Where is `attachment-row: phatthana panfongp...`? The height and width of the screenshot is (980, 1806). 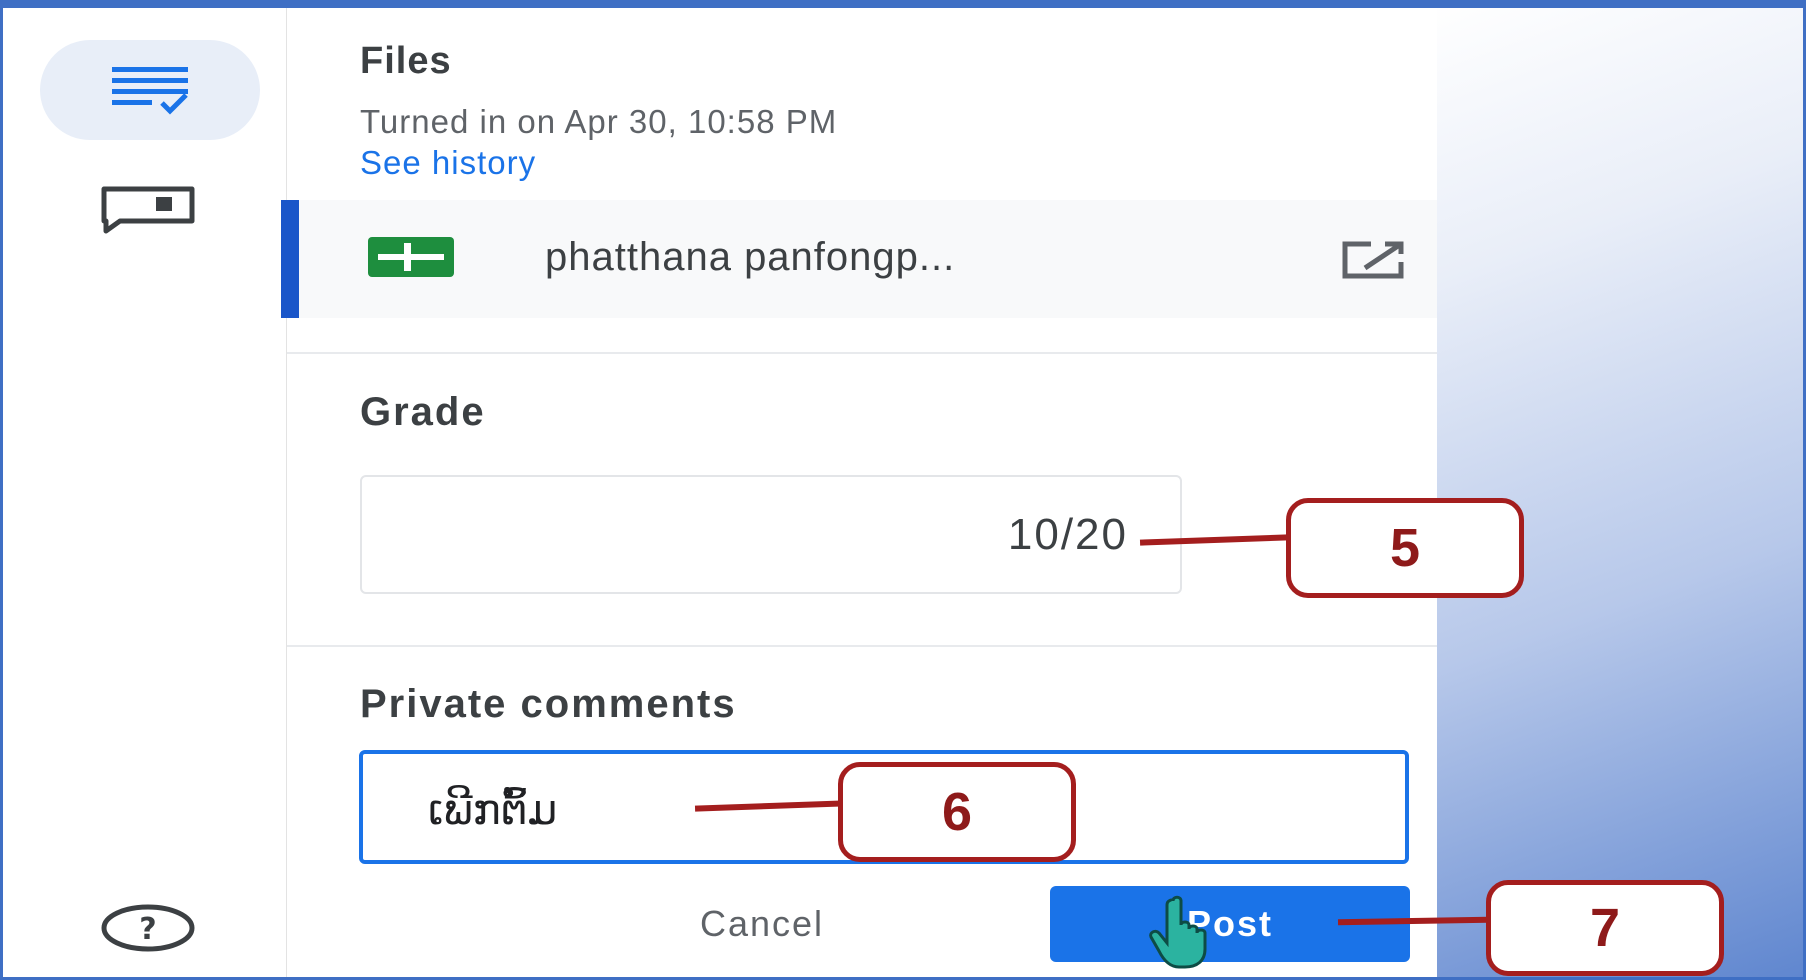 attachment-row: phatthana panfongp... is located at coordinates (859, 259).